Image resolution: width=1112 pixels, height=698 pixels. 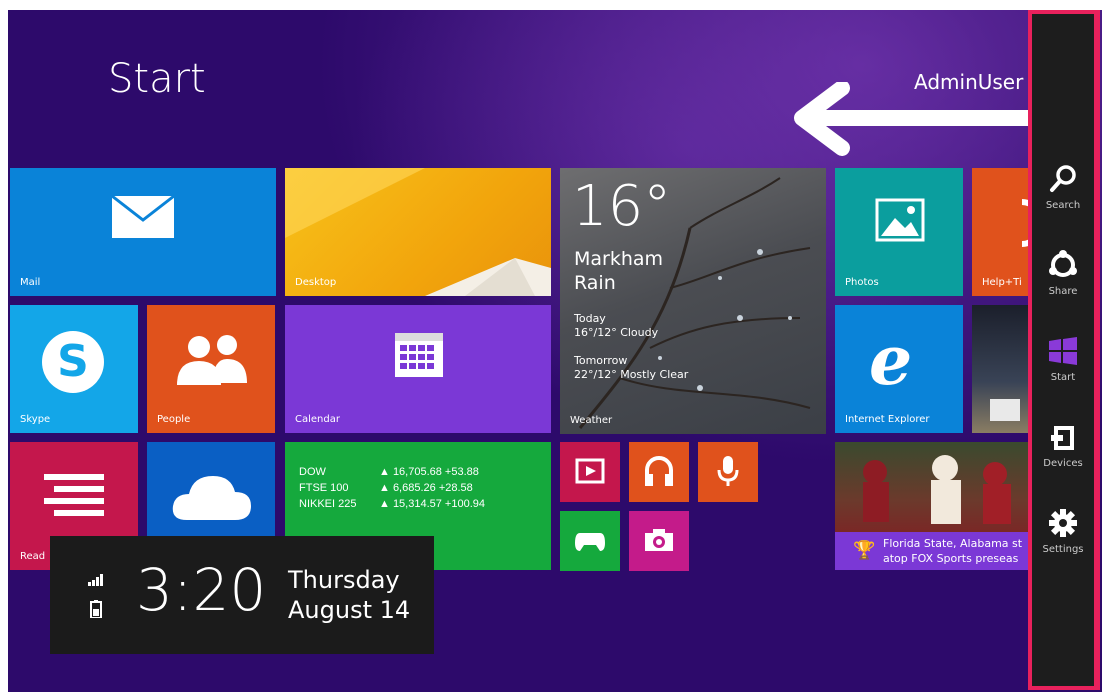 I want to click on tile-label: Skype, so click(x=35, y=419).